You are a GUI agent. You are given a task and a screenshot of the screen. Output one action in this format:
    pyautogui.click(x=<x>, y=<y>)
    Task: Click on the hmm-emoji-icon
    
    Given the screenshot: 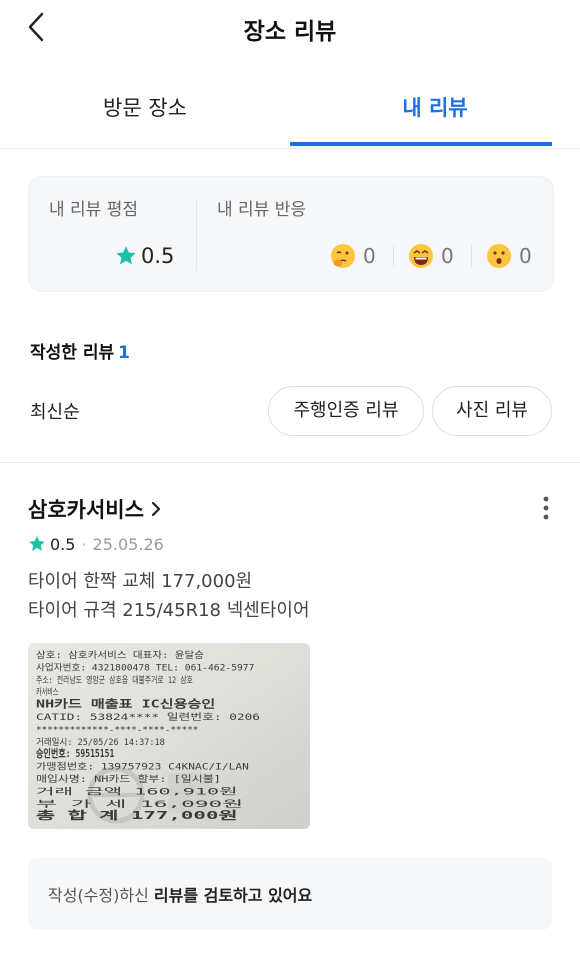 What is the action you would take?
    pyautogui.click(x=343, y=256)
    